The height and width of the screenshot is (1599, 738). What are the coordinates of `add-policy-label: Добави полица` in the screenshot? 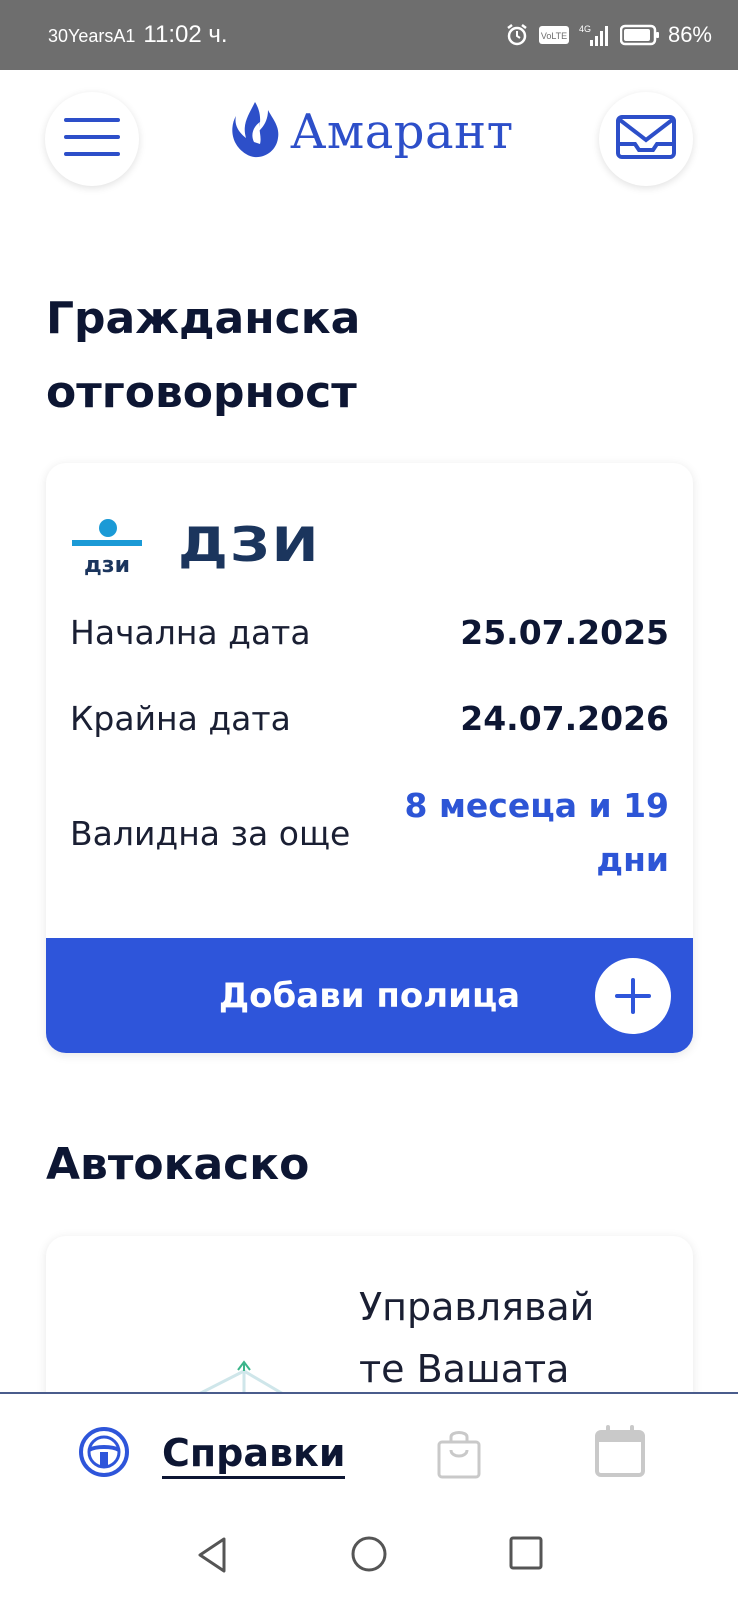 It's located at (369, 995).